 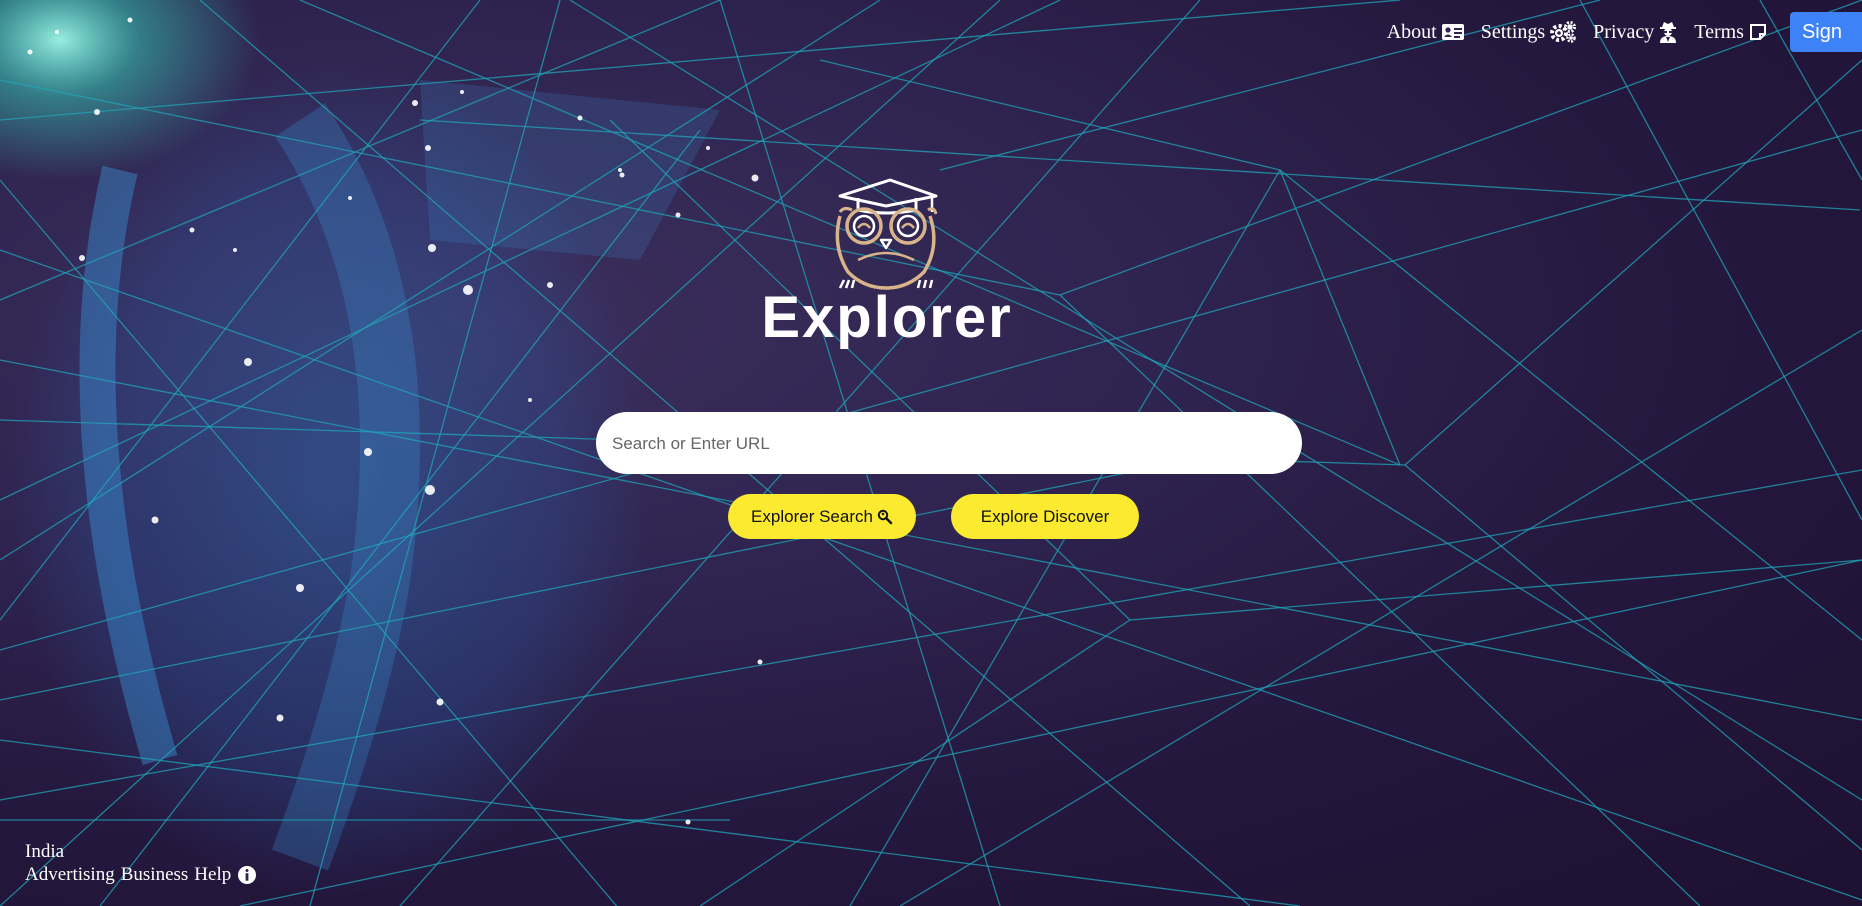 I want to click on nav-about-label: About, so click(x=1411, y=31).